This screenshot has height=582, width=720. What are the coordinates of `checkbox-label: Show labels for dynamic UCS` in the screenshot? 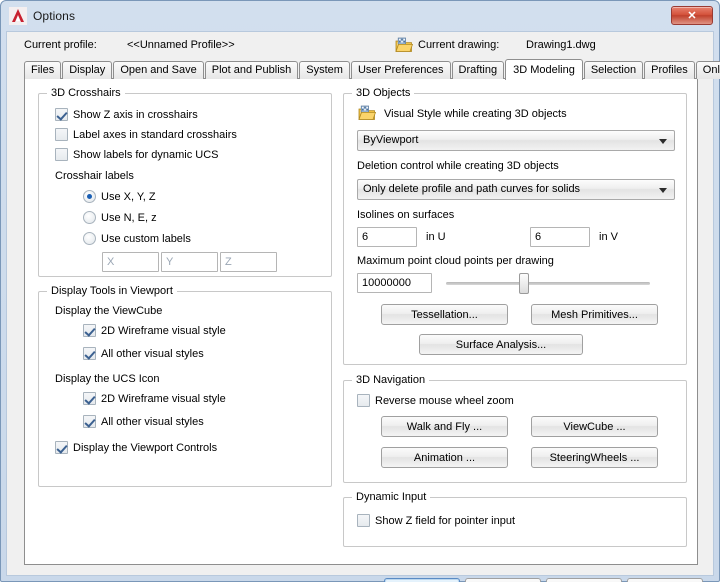 It's located at (146, 154).